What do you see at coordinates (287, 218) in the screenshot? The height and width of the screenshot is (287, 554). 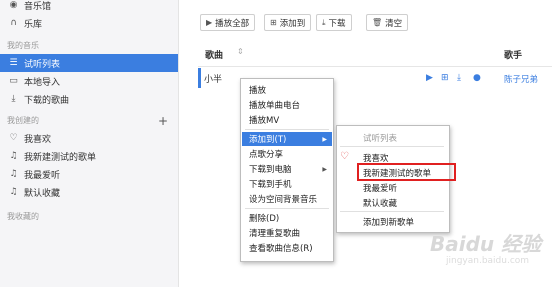 I see `menu-item-delete: 删除(D)` at bounding box center [287, 218].